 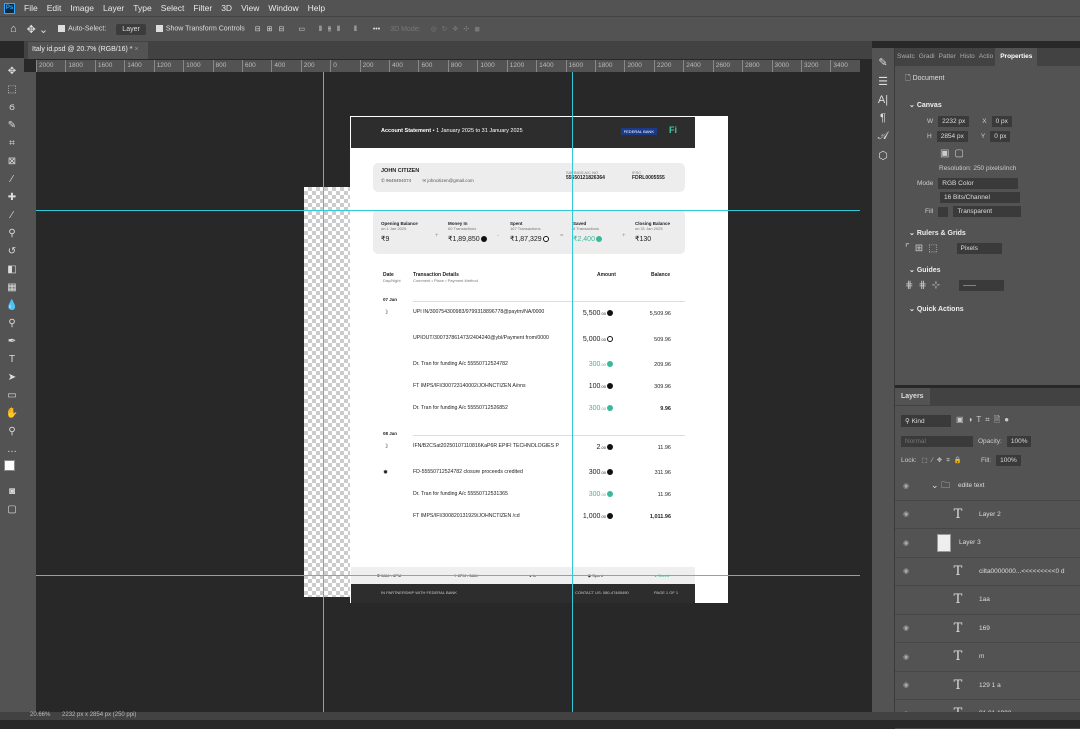 I want to click on fill-input: 100%, so click(x=1008, y=460).